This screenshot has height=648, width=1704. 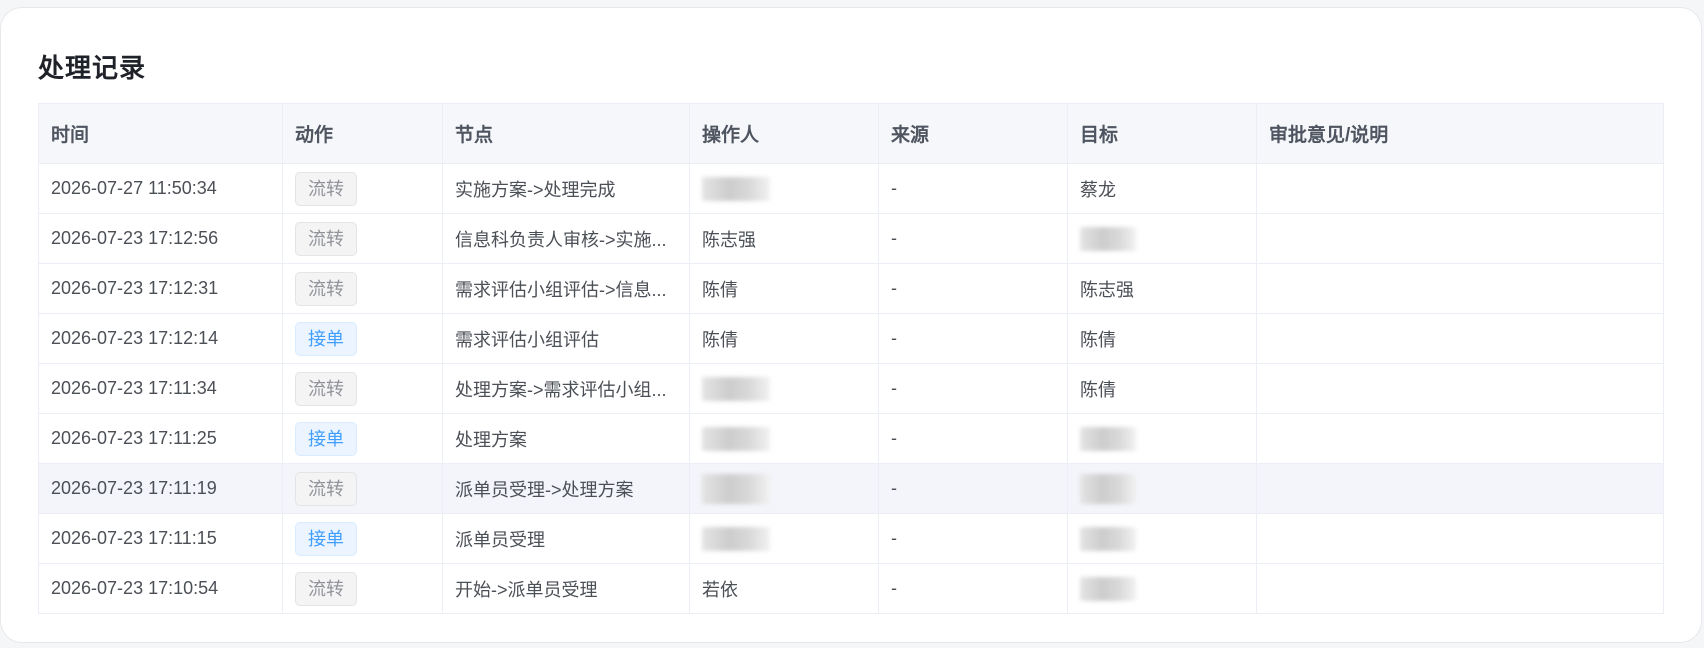 What do you see at coordinates (784, 238) in the screenshot?
I see `cell-operator: 陈志强` at bounding box center [784, 238].